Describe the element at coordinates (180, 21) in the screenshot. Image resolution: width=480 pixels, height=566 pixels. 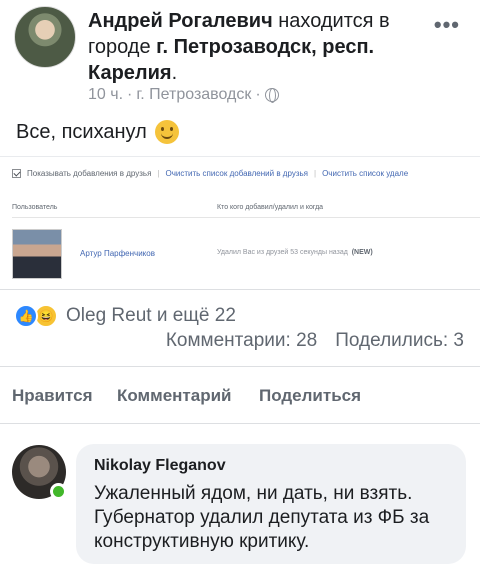
I see `author-name: Андрей Рогалевич` at that location.